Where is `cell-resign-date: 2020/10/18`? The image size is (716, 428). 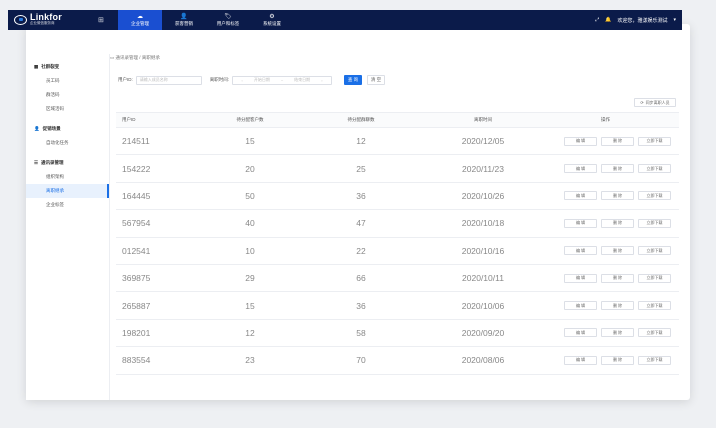
cell-resign-date: 2020/10/18 is located at coordinates (483, 223).